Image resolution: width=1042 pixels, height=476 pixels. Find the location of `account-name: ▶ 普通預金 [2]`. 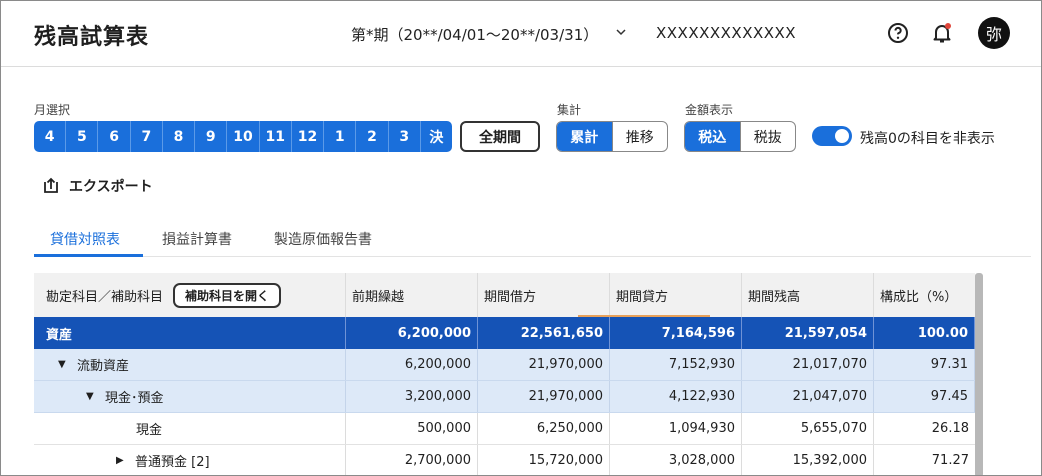

account-name: ▶ 普通預金 [2] is located at coordinates (190, 460).